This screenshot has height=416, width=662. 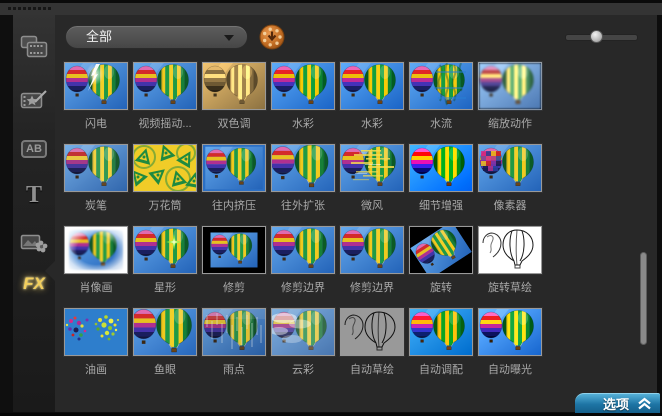 What do you see at coordinates (165, 288) in the screenshot?
I see `effect-label: 星形` at bounding box center [165, 288].